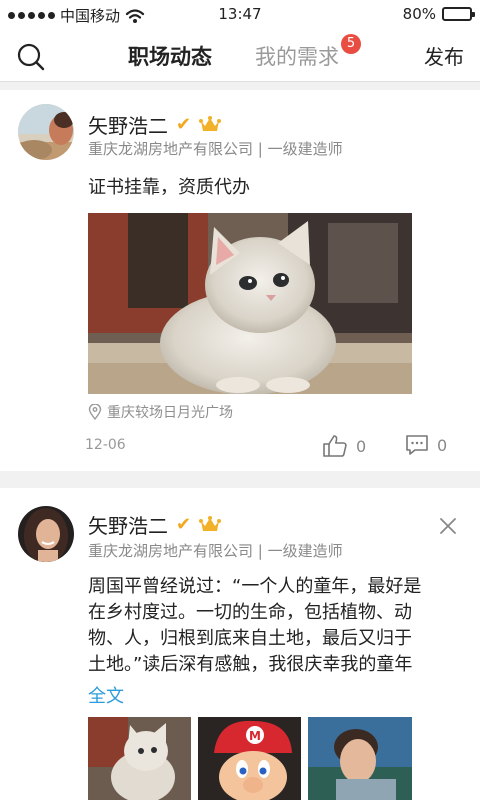 This screenshot has height=800, width=480. What do you see at coordinates (169, 187) in the screenshot?
I see `post-content: 证书挂靠，资质代办` at bounding box center [169, 187].